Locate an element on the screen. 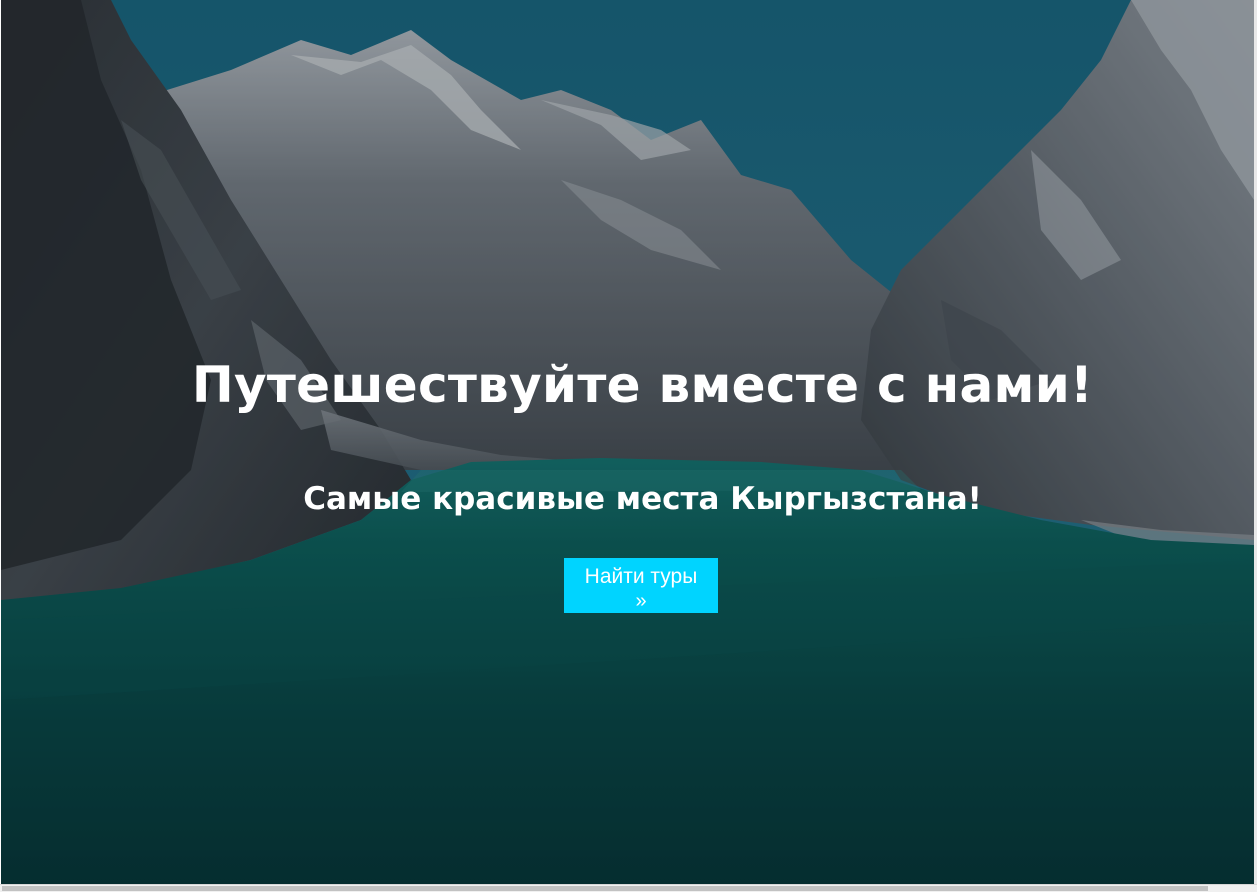  horizontal-scrollbar is located at coordinates (628, 888).